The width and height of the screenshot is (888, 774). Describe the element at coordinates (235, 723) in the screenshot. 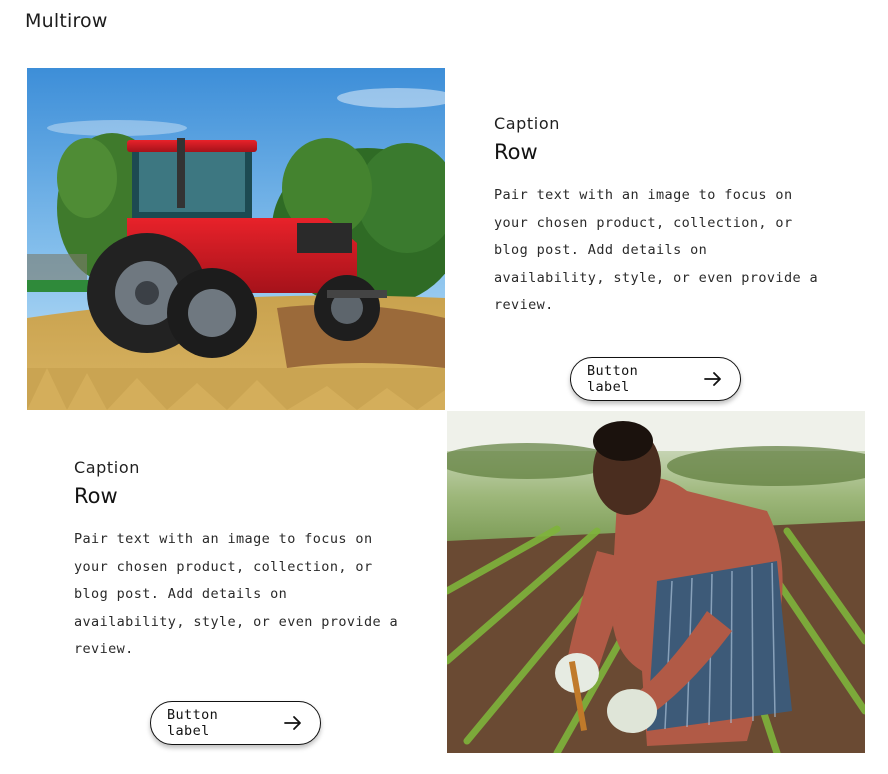

I see `row-2-button: Button label` at that location.